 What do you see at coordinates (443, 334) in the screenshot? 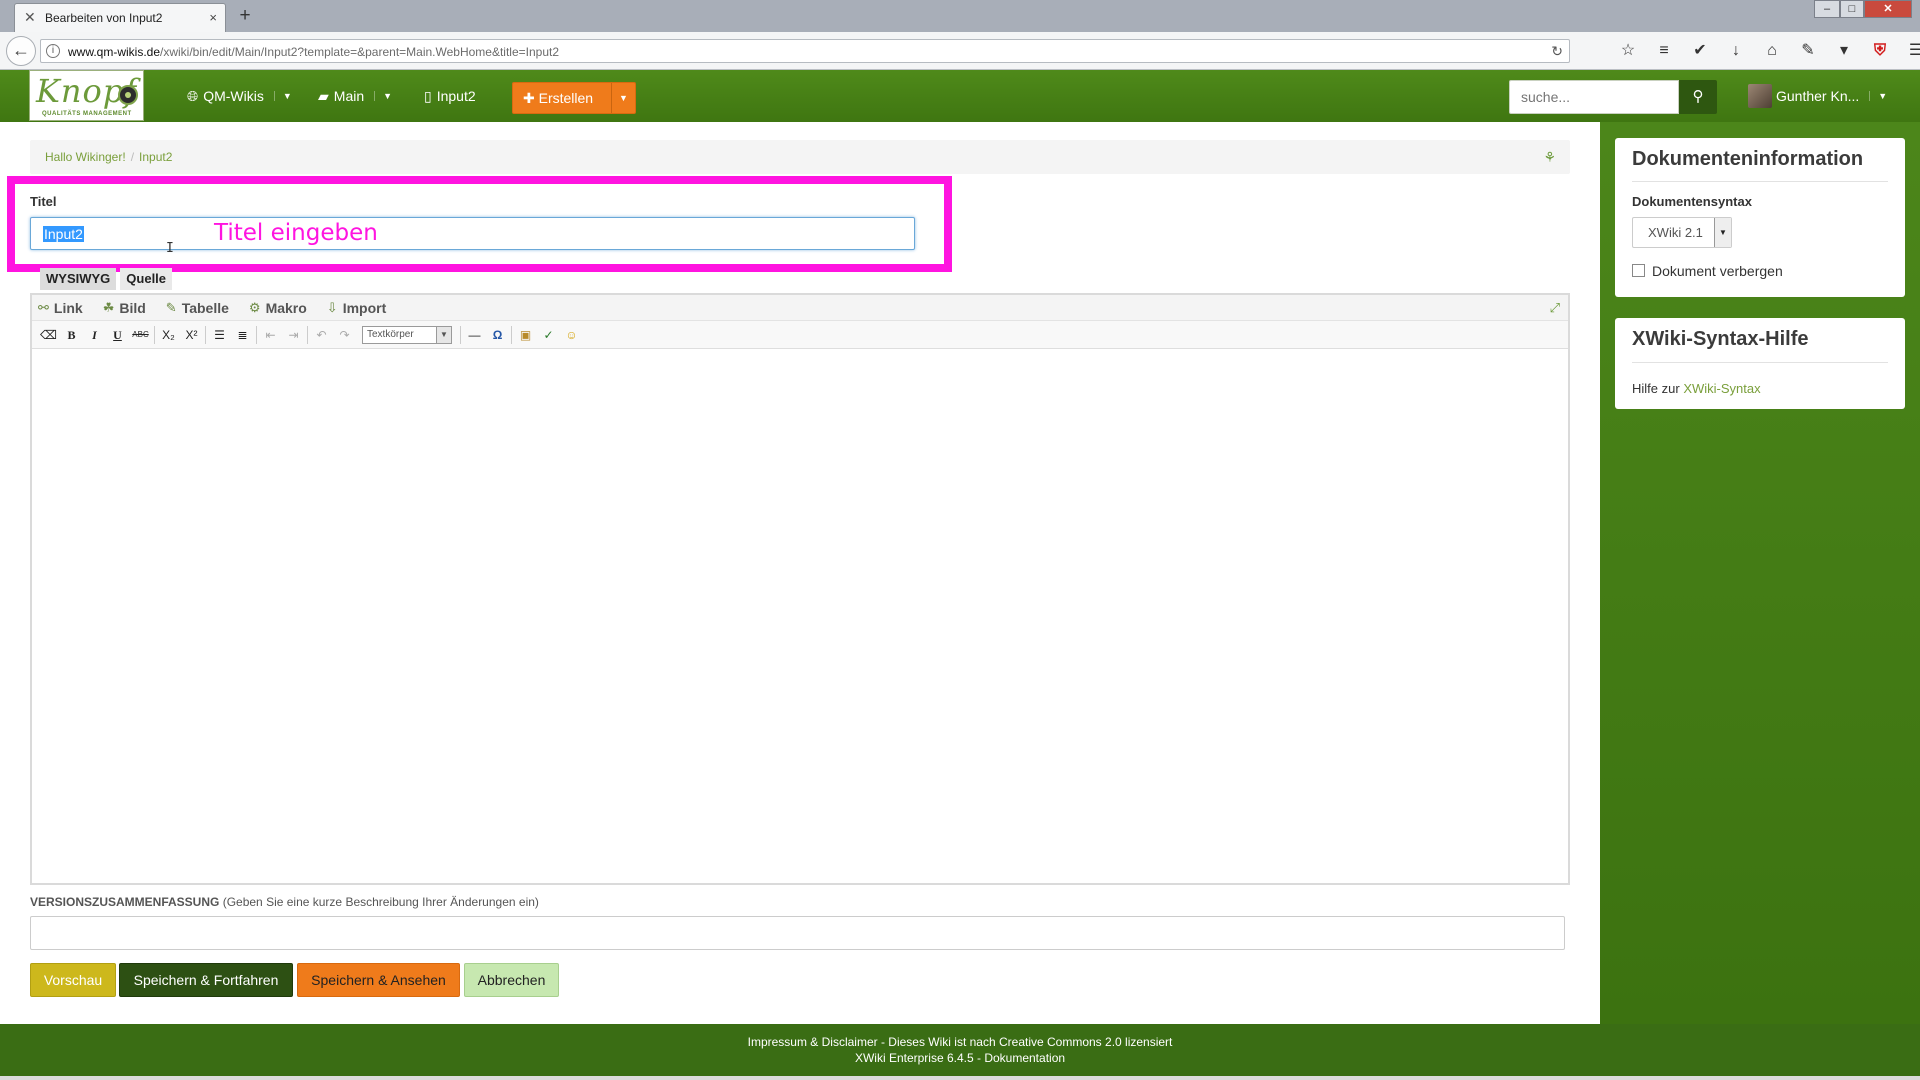
I see `chevron-down-icon: ▼` at bounding box center [443, 334].